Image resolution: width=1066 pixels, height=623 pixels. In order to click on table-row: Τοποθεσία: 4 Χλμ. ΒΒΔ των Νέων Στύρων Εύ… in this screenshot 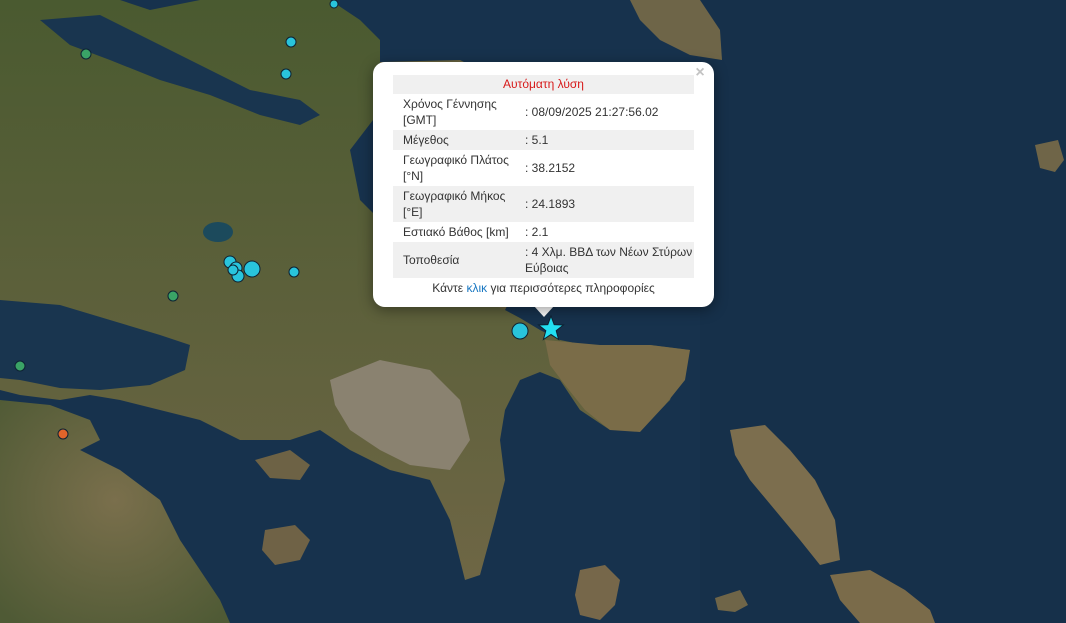, I will do `click(543, 260)`.